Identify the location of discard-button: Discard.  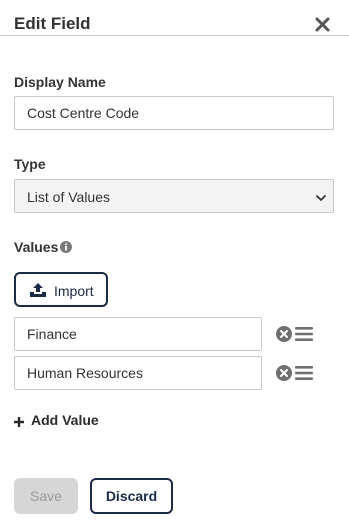
(131, 496).